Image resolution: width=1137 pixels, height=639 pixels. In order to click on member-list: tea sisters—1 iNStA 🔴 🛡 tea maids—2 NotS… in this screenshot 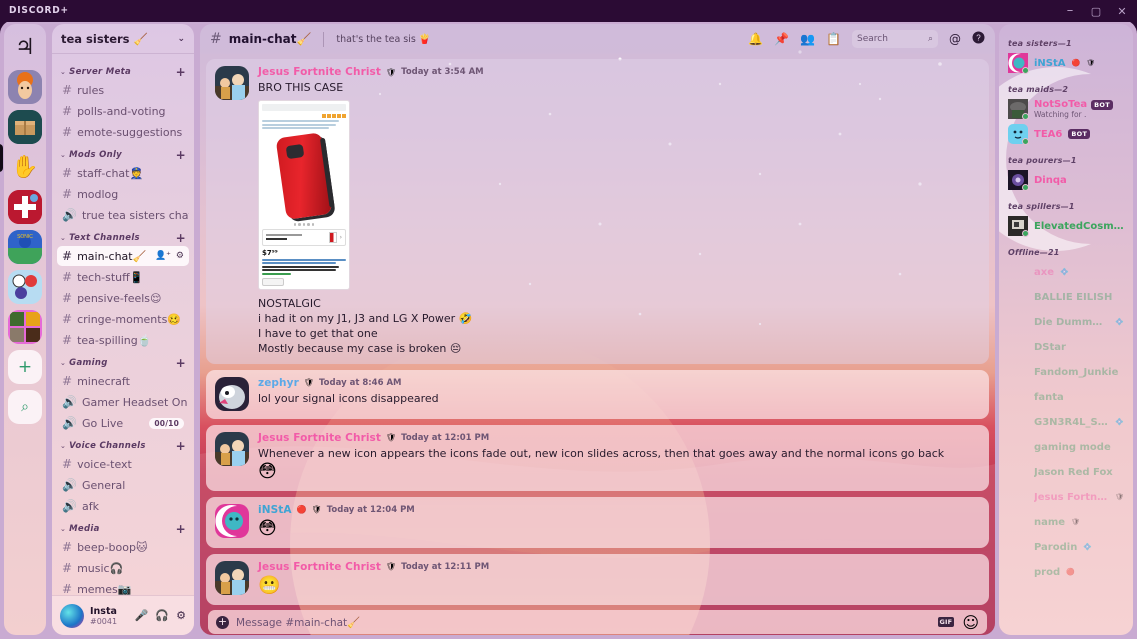, I will do `click(1066, 329)`.